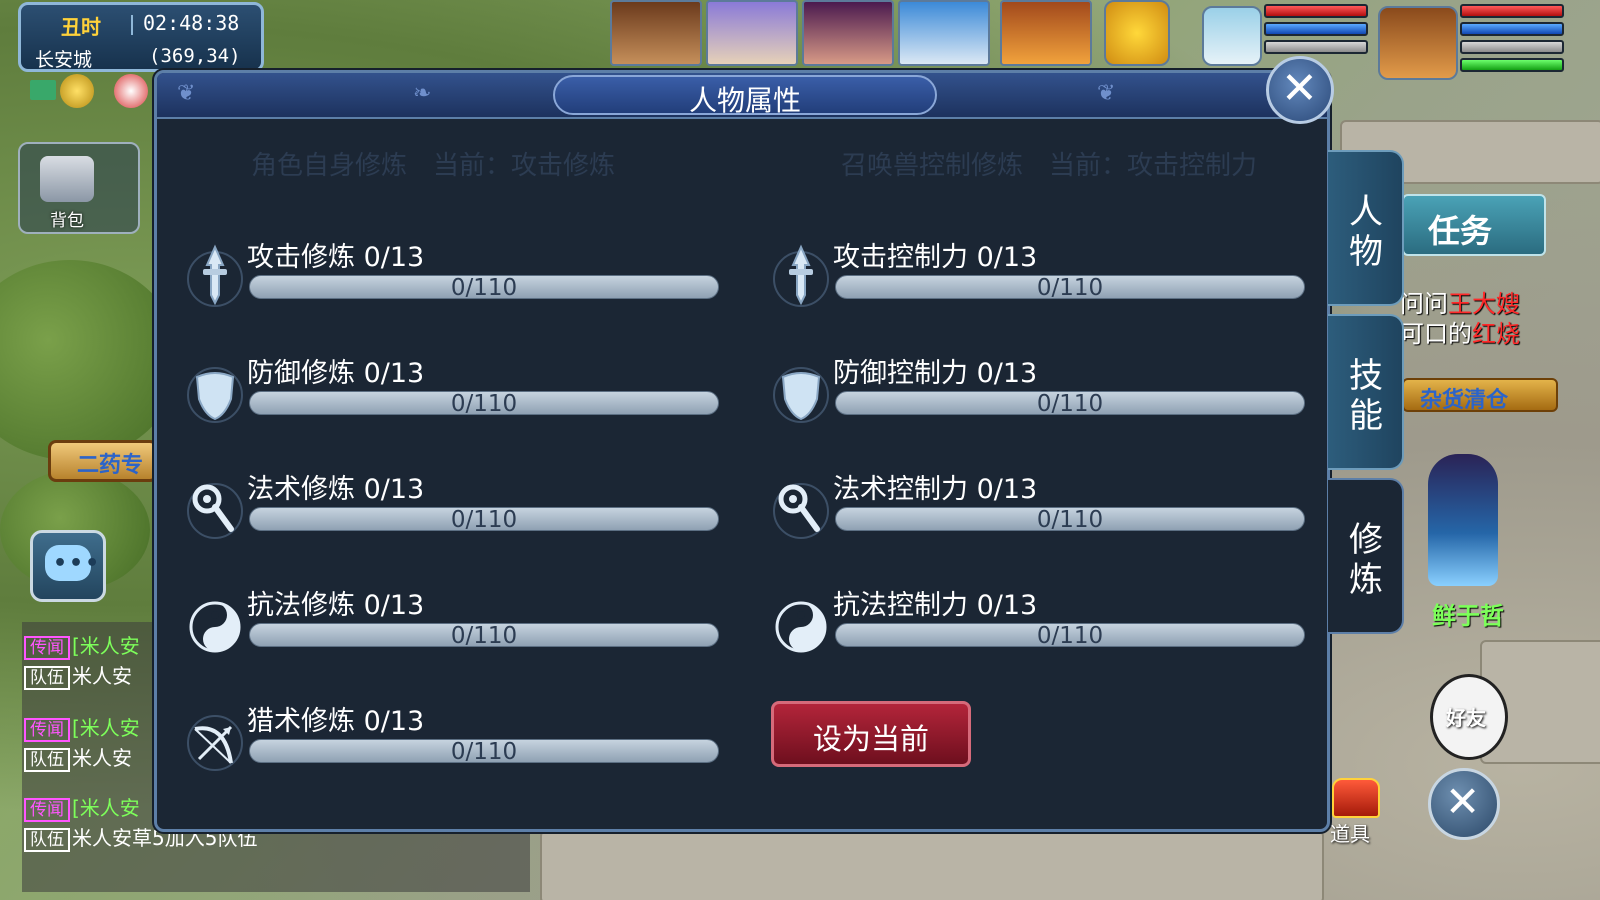  Describe the element at coordinates (1512, 11) in the screenshot. I see `summon-hp-bar` at that location.